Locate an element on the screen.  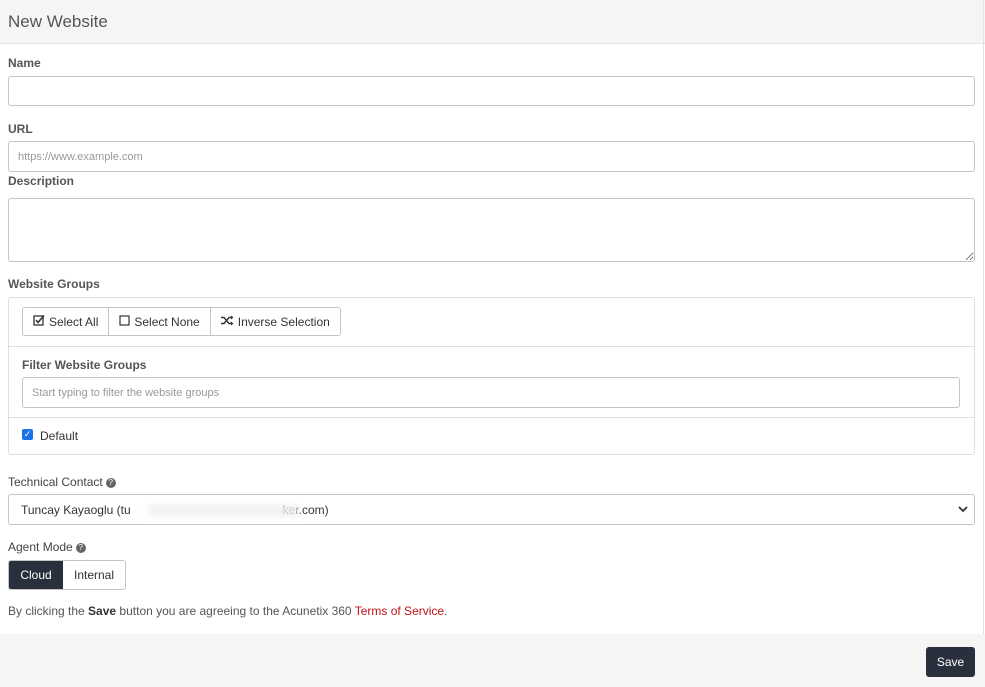
terms-save-word: Save is located at coordinates (102, 611).